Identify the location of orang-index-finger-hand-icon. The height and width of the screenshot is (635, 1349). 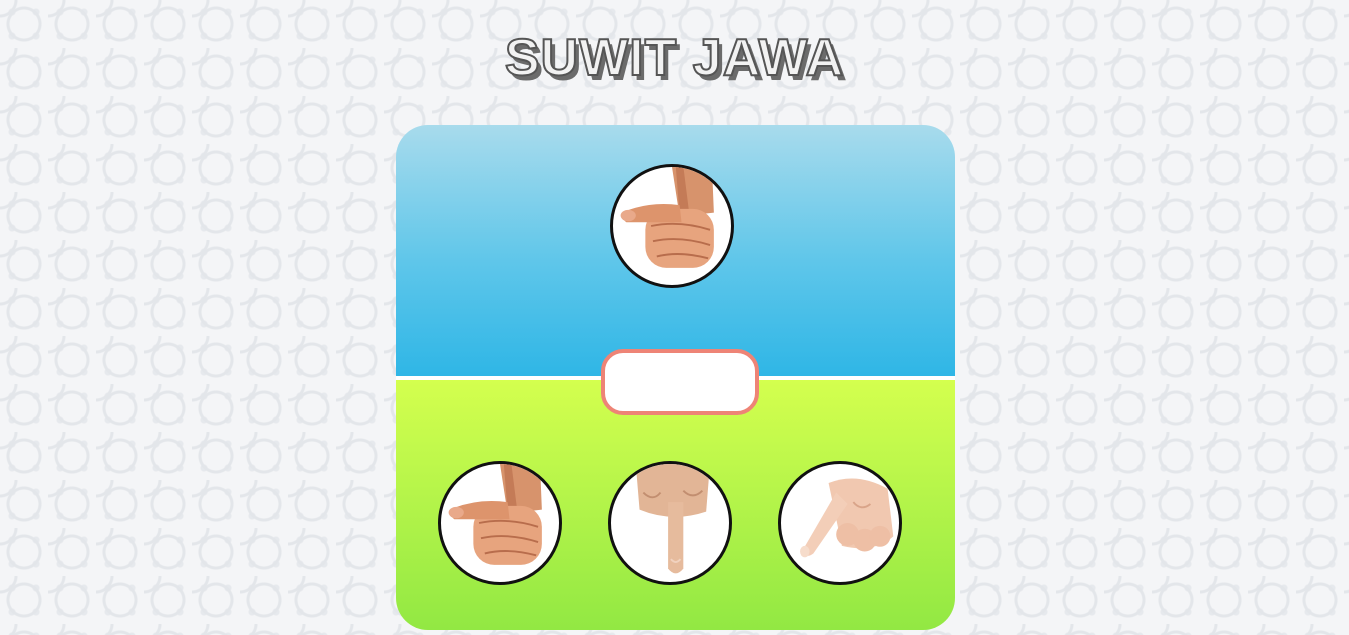
(672, 519).